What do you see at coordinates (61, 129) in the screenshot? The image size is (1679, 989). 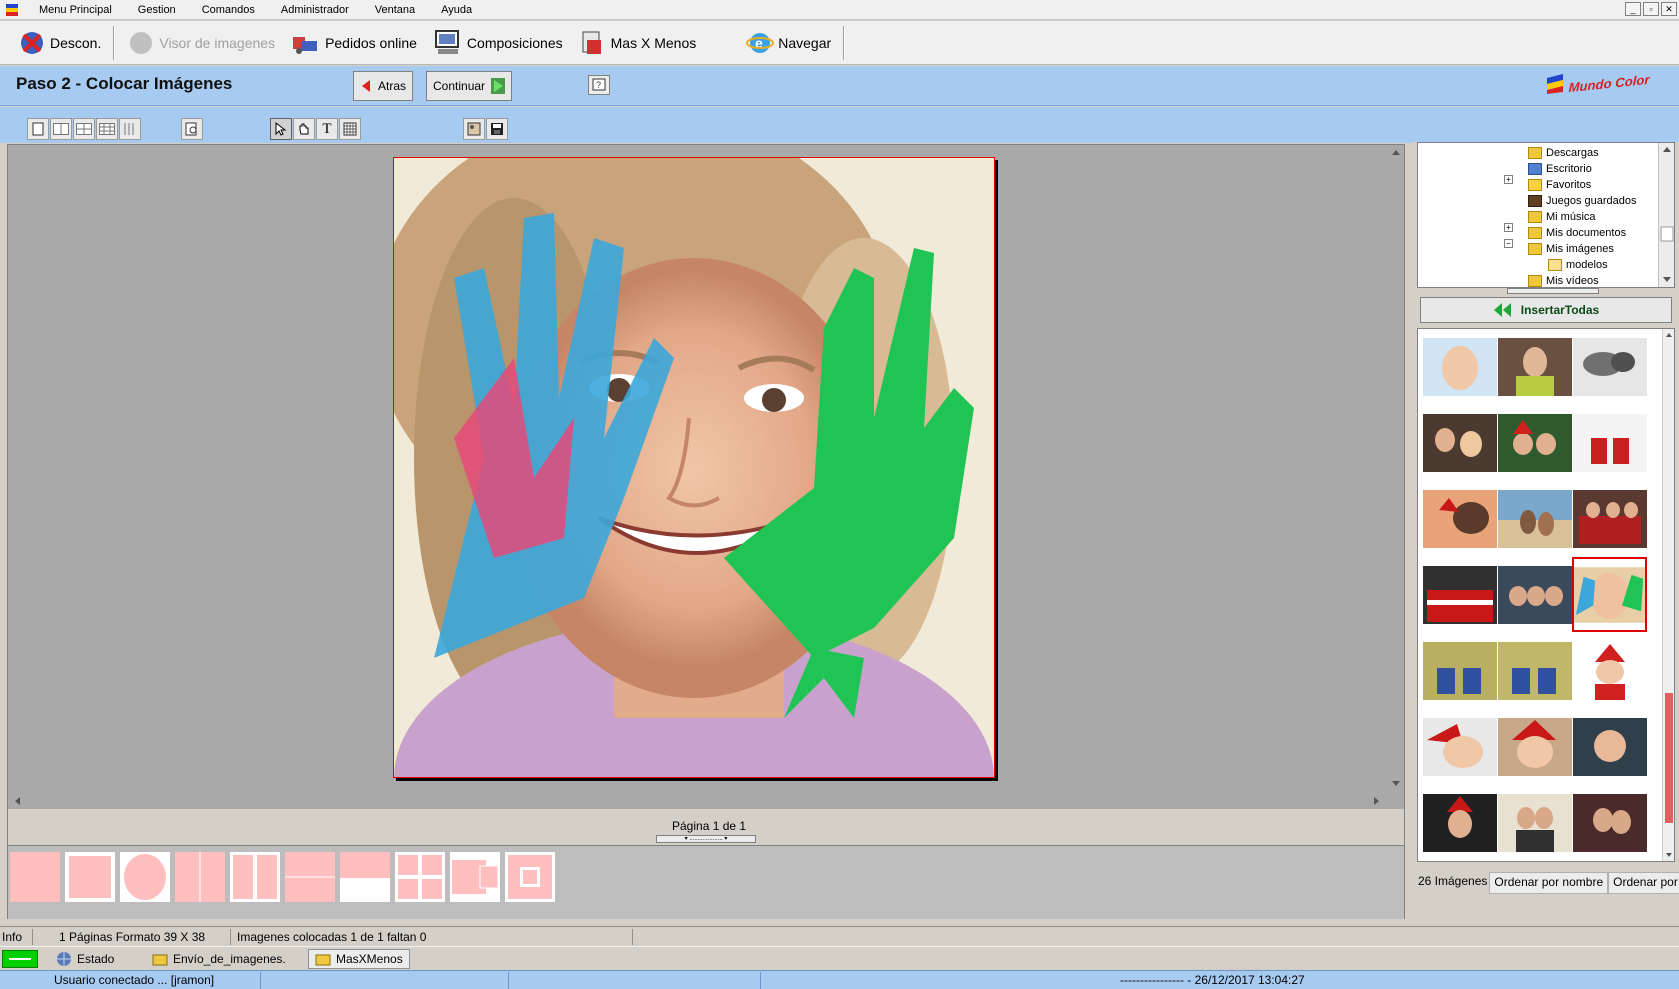 I see `two-columns-icon` at bounding box center [61, 129].